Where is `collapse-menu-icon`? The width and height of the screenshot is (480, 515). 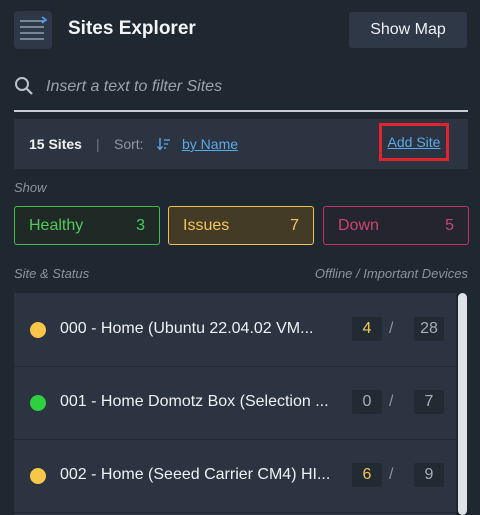
collapse-menu-icon is located at coordinates (34, 28).